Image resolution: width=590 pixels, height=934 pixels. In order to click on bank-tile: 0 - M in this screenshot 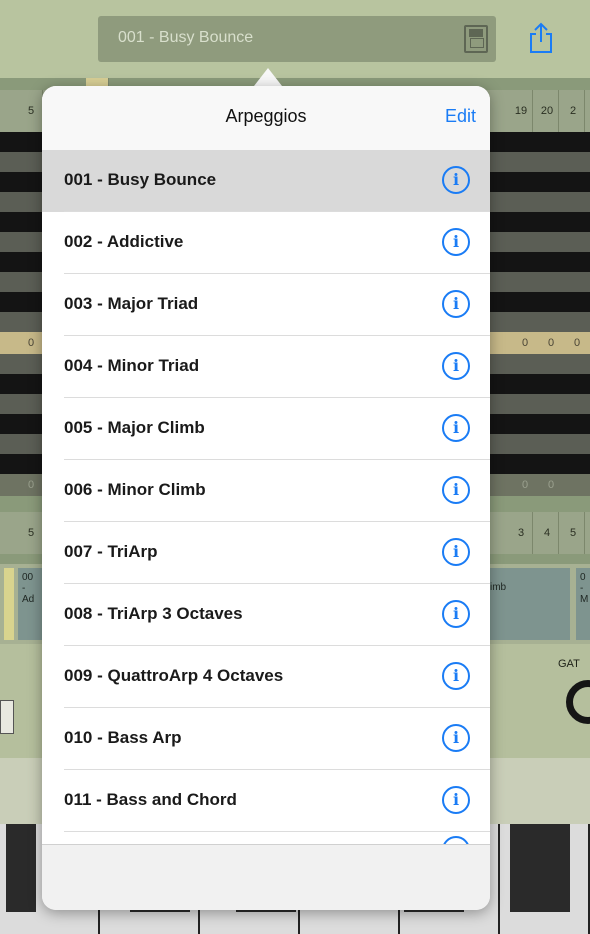, I will do `click(583, 604)`.